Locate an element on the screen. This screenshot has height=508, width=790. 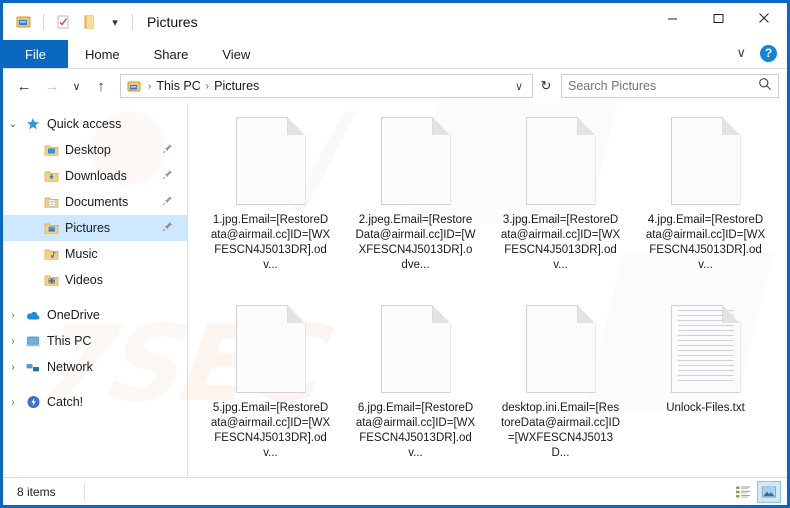
window-controls is located at coordinates (718, 18).